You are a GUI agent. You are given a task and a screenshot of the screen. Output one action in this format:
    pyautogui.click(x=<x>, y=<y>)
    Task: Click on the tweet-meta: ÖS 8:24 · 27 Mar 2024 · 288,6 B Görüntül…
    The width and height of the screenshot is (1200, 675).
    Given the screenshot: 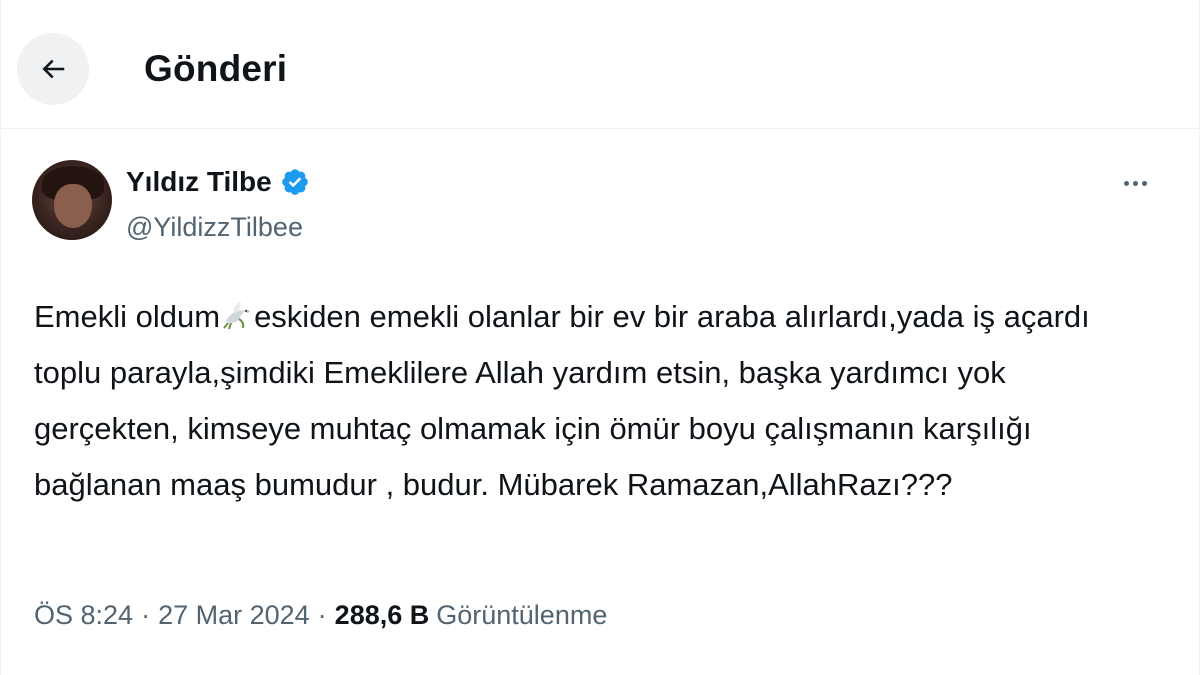 What is the action you would take?
    pyautogui.click(x=320, y=615)
    